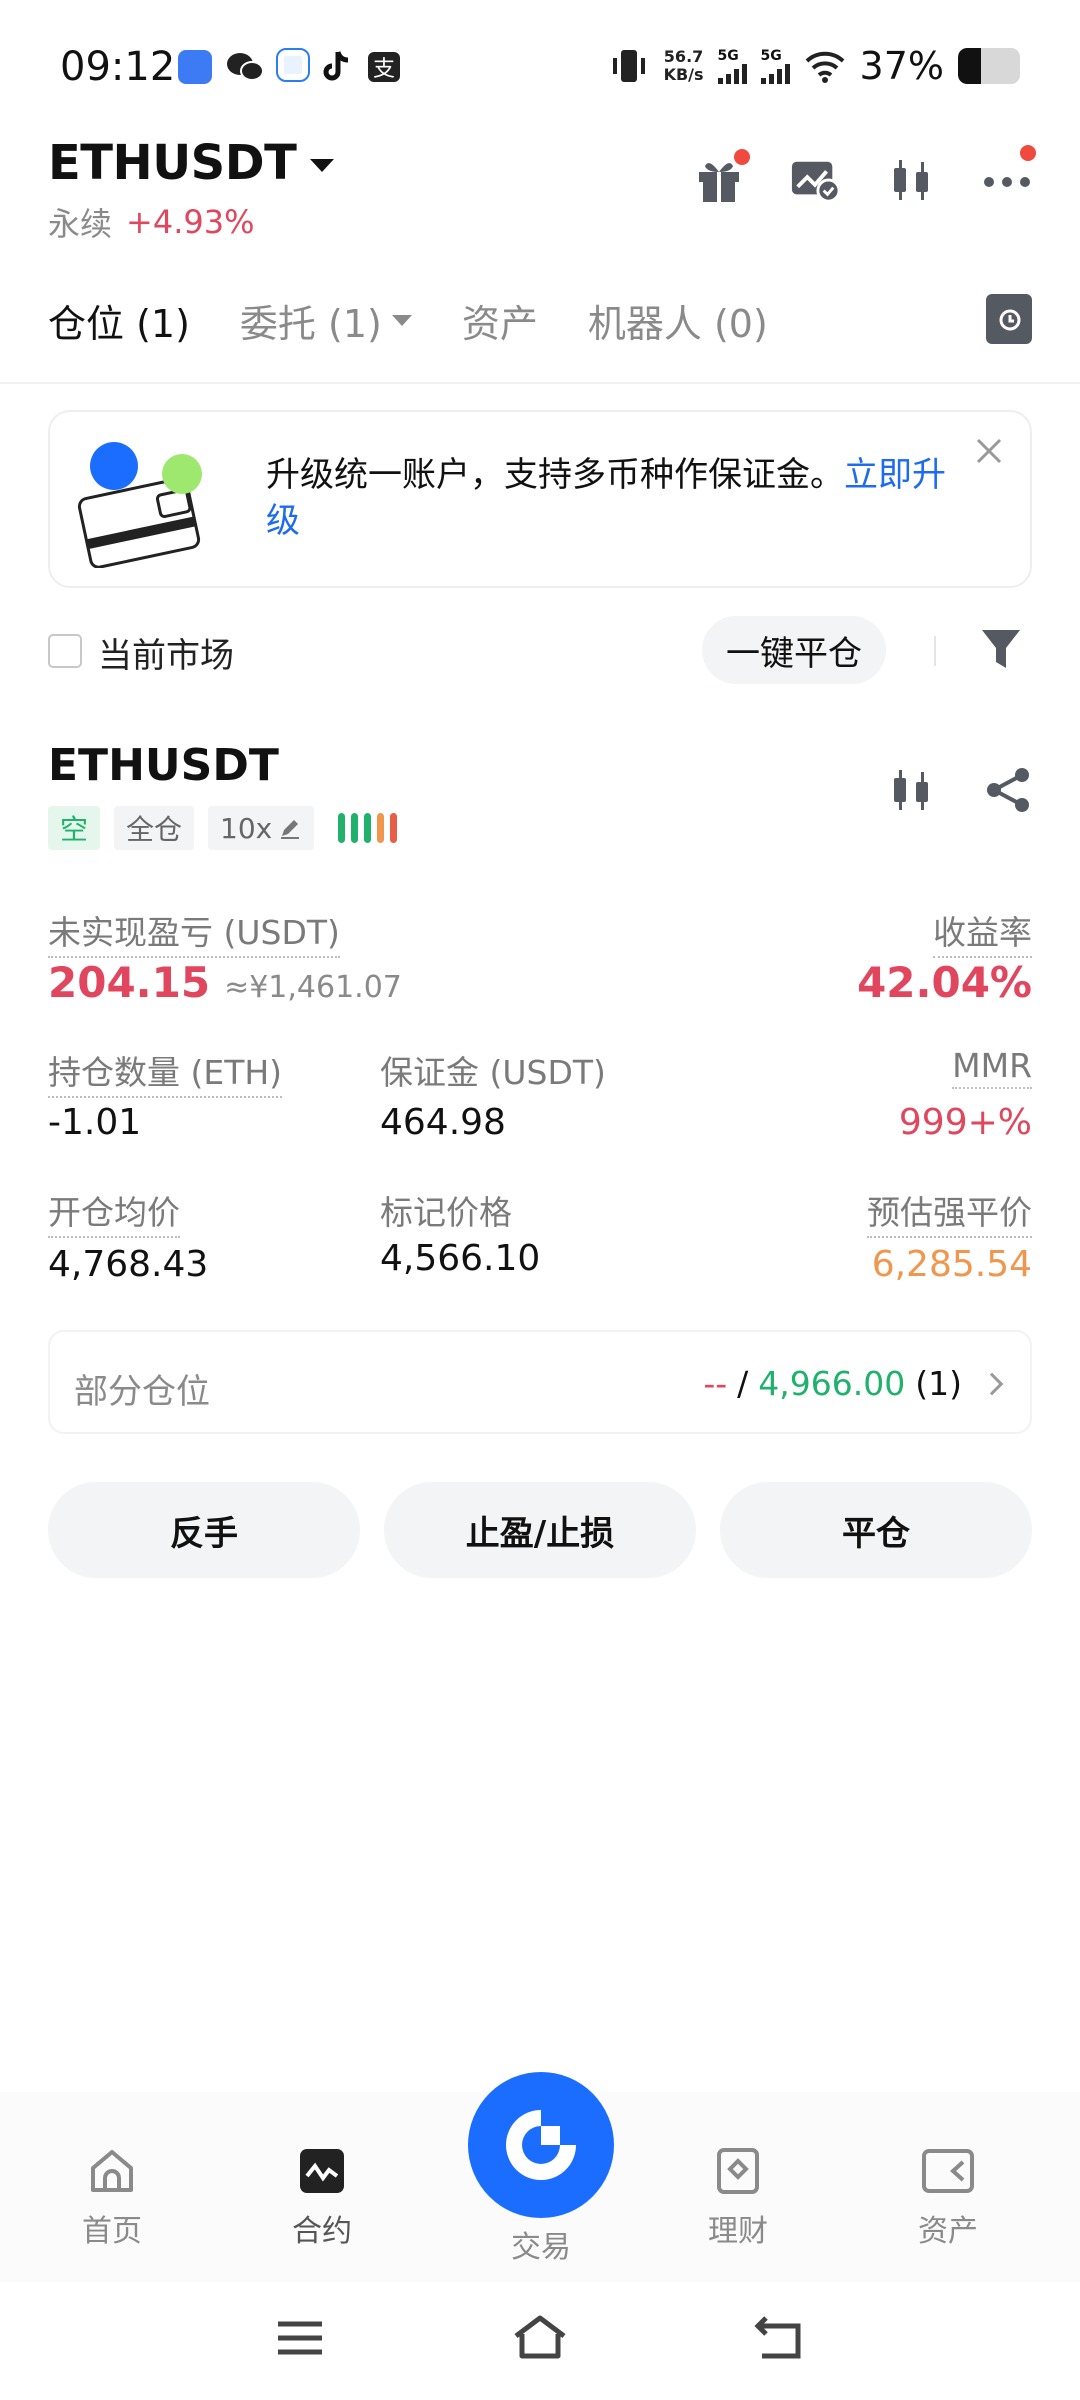 The width and height of the screenshot is (1080, 2400). What do you see at coordinates (540, 65) in the screenshot?
I see `status-bar: 09:12 支 56.7 KB/s 5G 5G 37%` at bounding box center [540, 65].